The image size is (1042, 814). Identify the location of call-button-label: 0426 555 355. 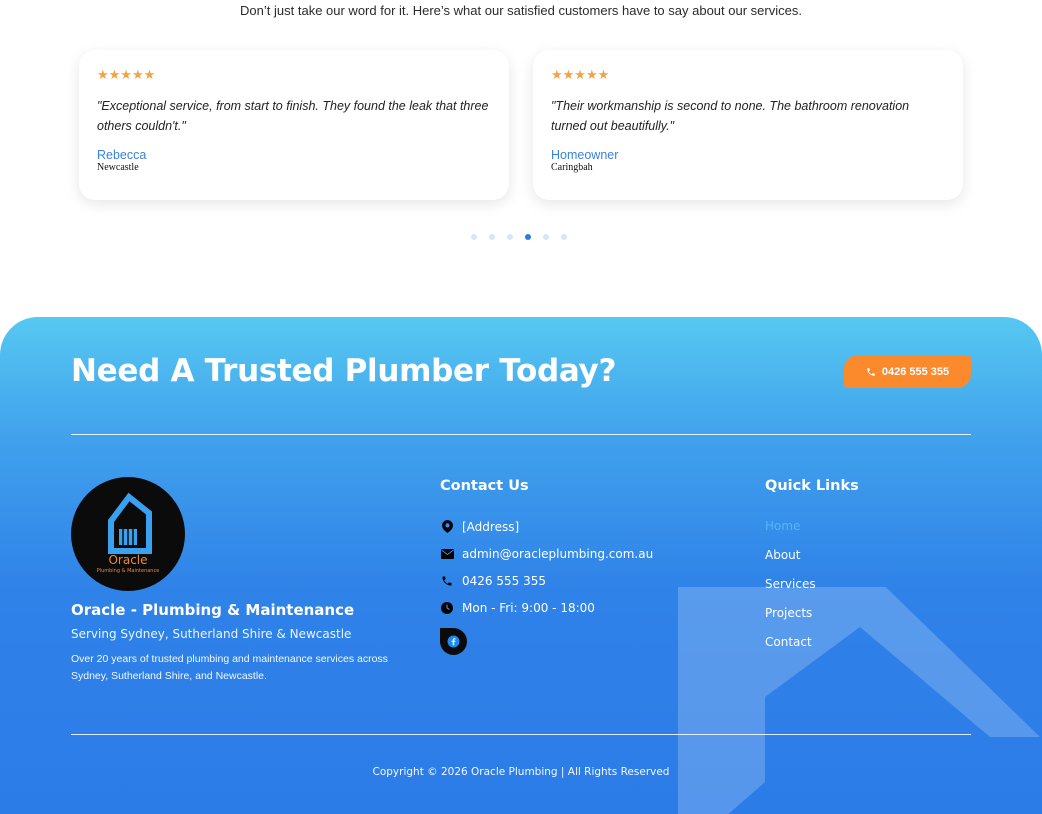
(915, 371).